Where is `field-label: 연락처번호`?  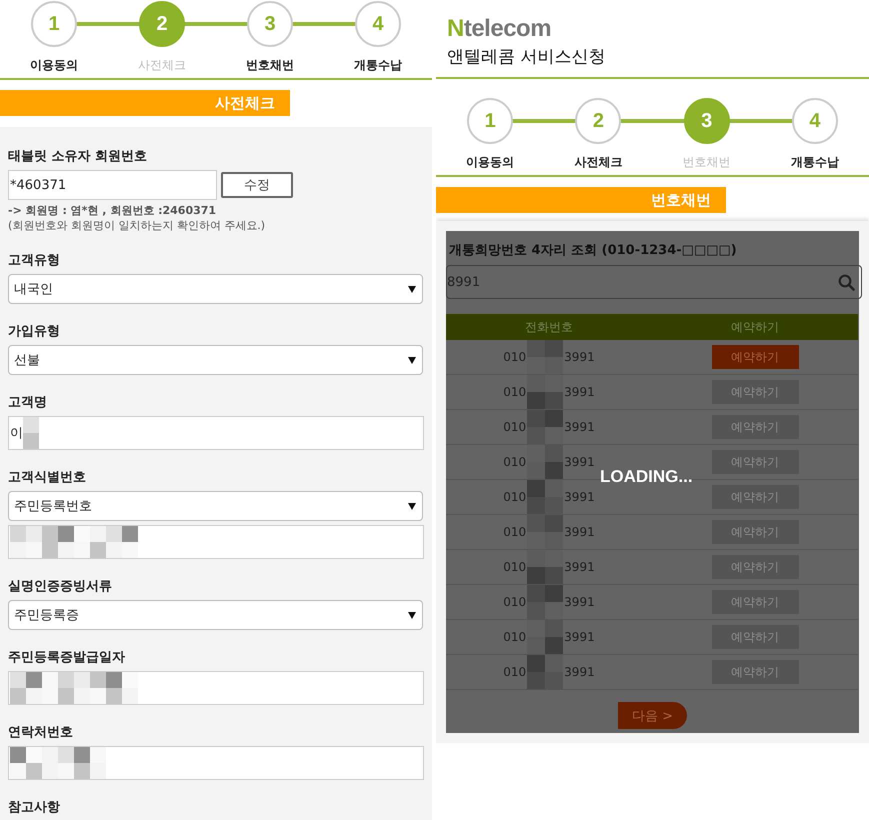 field-label: 연락처번호 is located at coordinates (41, 732).